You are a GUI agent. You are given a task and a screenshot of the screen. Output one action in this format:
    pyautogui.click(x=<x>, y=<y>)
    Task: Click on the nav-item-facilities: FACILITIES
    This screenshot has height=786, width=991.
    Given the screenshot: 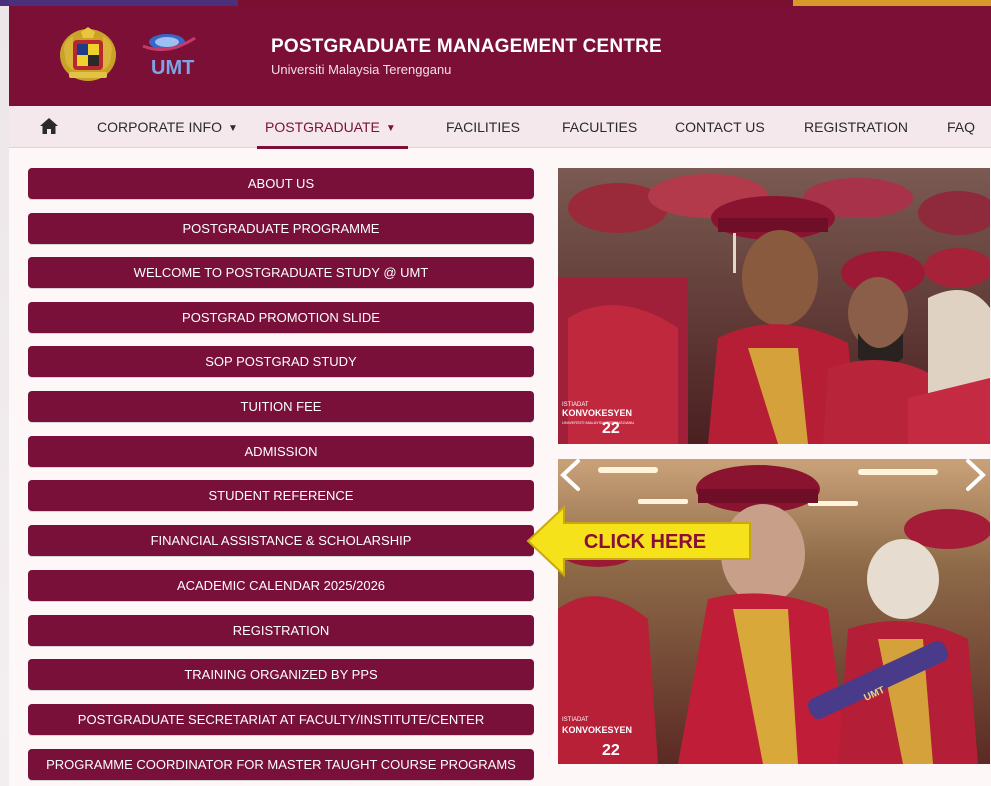 What is the action you would take?
    pyautogui.click(x=483, y=127)
    